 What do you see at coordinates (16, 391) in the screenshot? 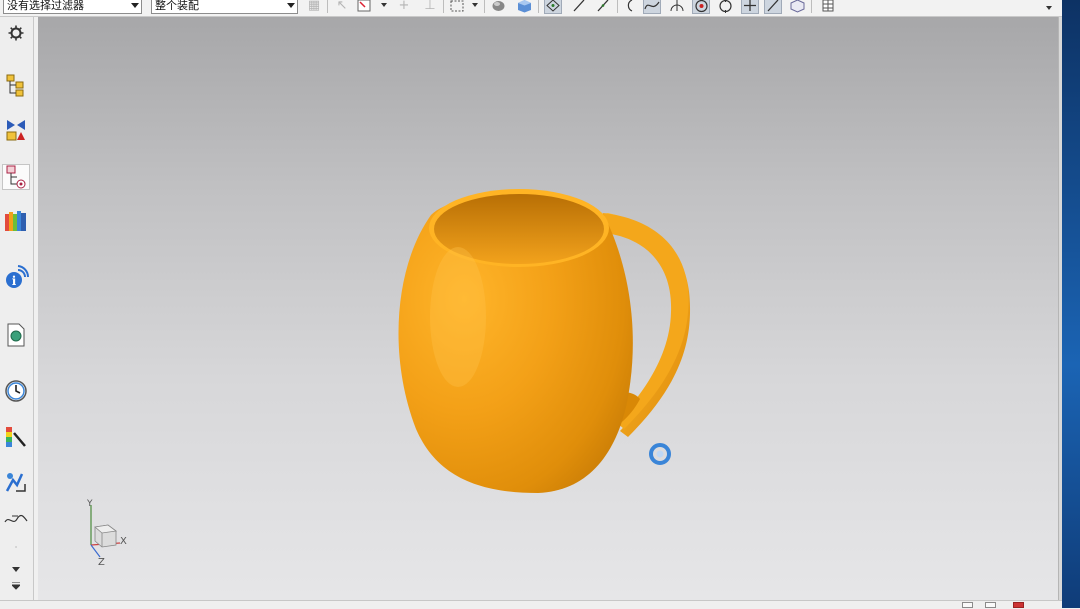
I see `clock-icon` at bounding box center [16, 391].